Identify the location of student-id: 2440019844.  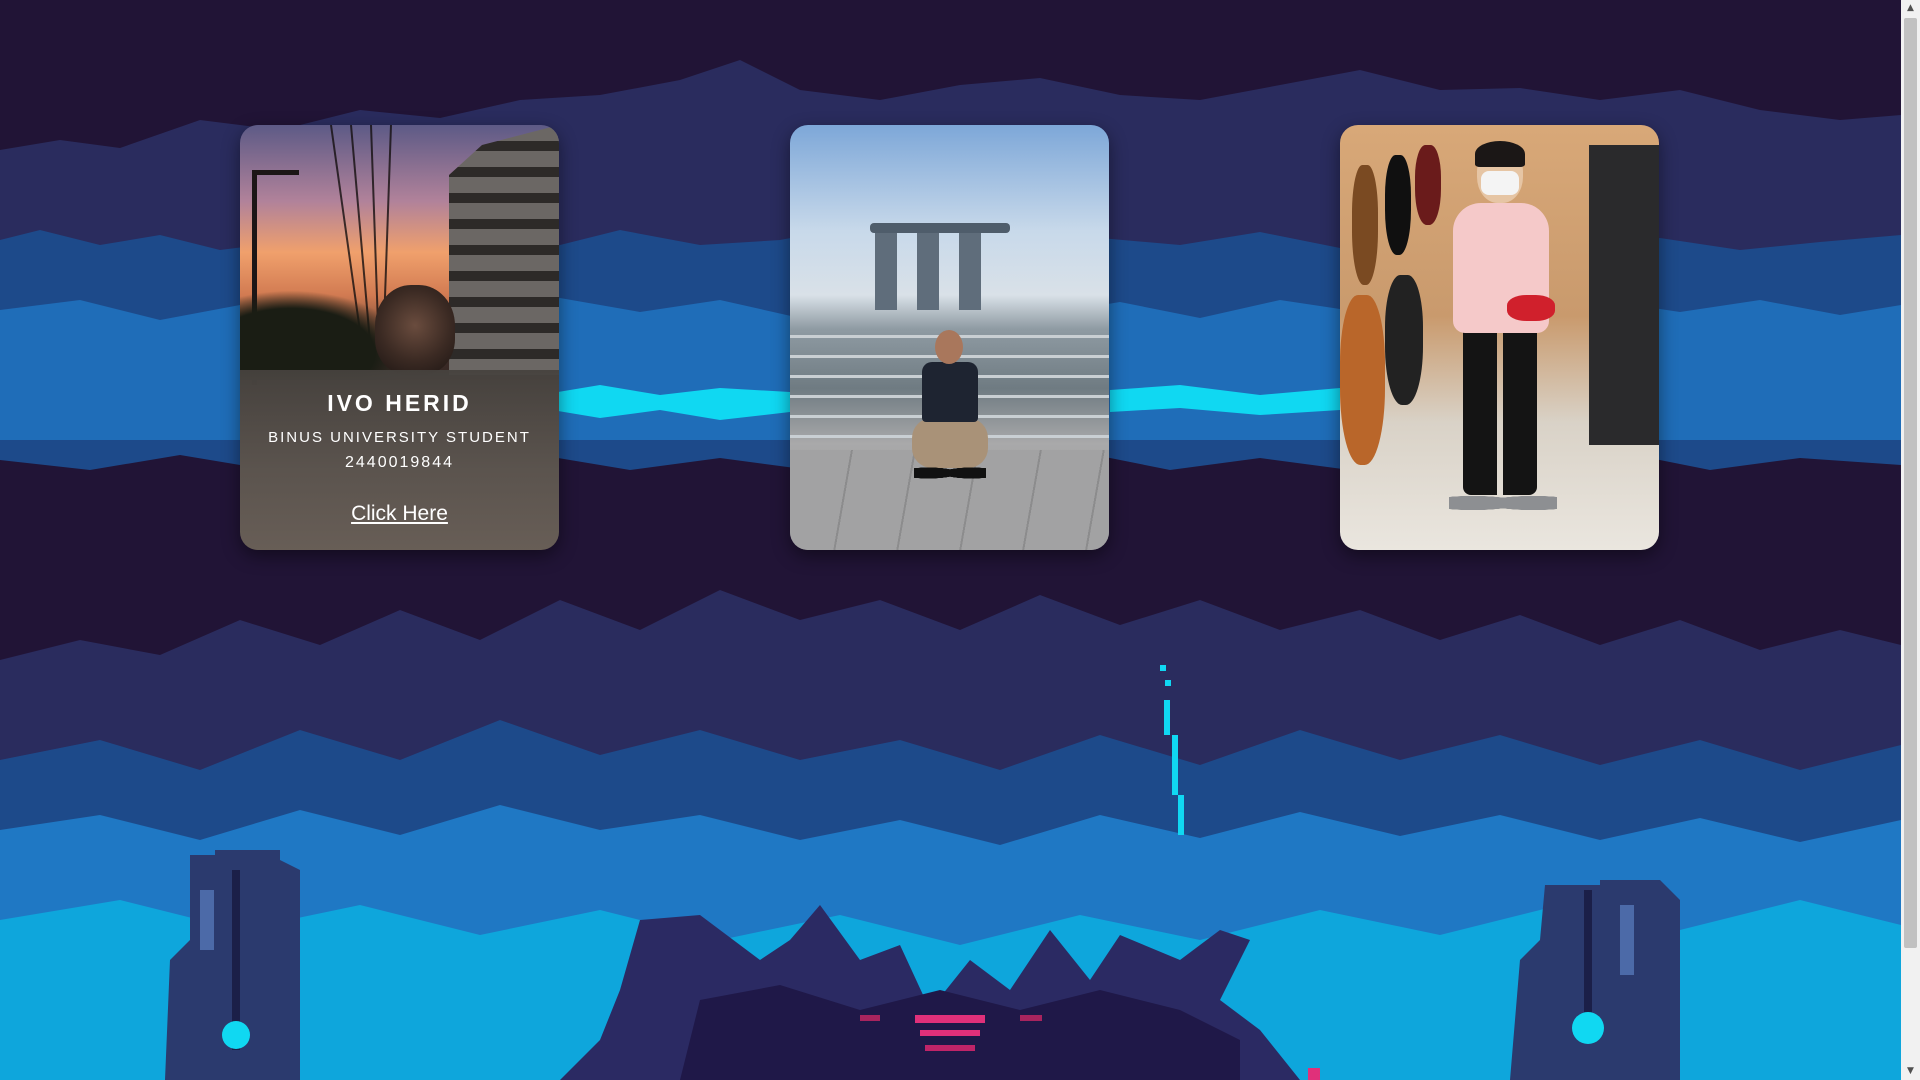
(399, 462).